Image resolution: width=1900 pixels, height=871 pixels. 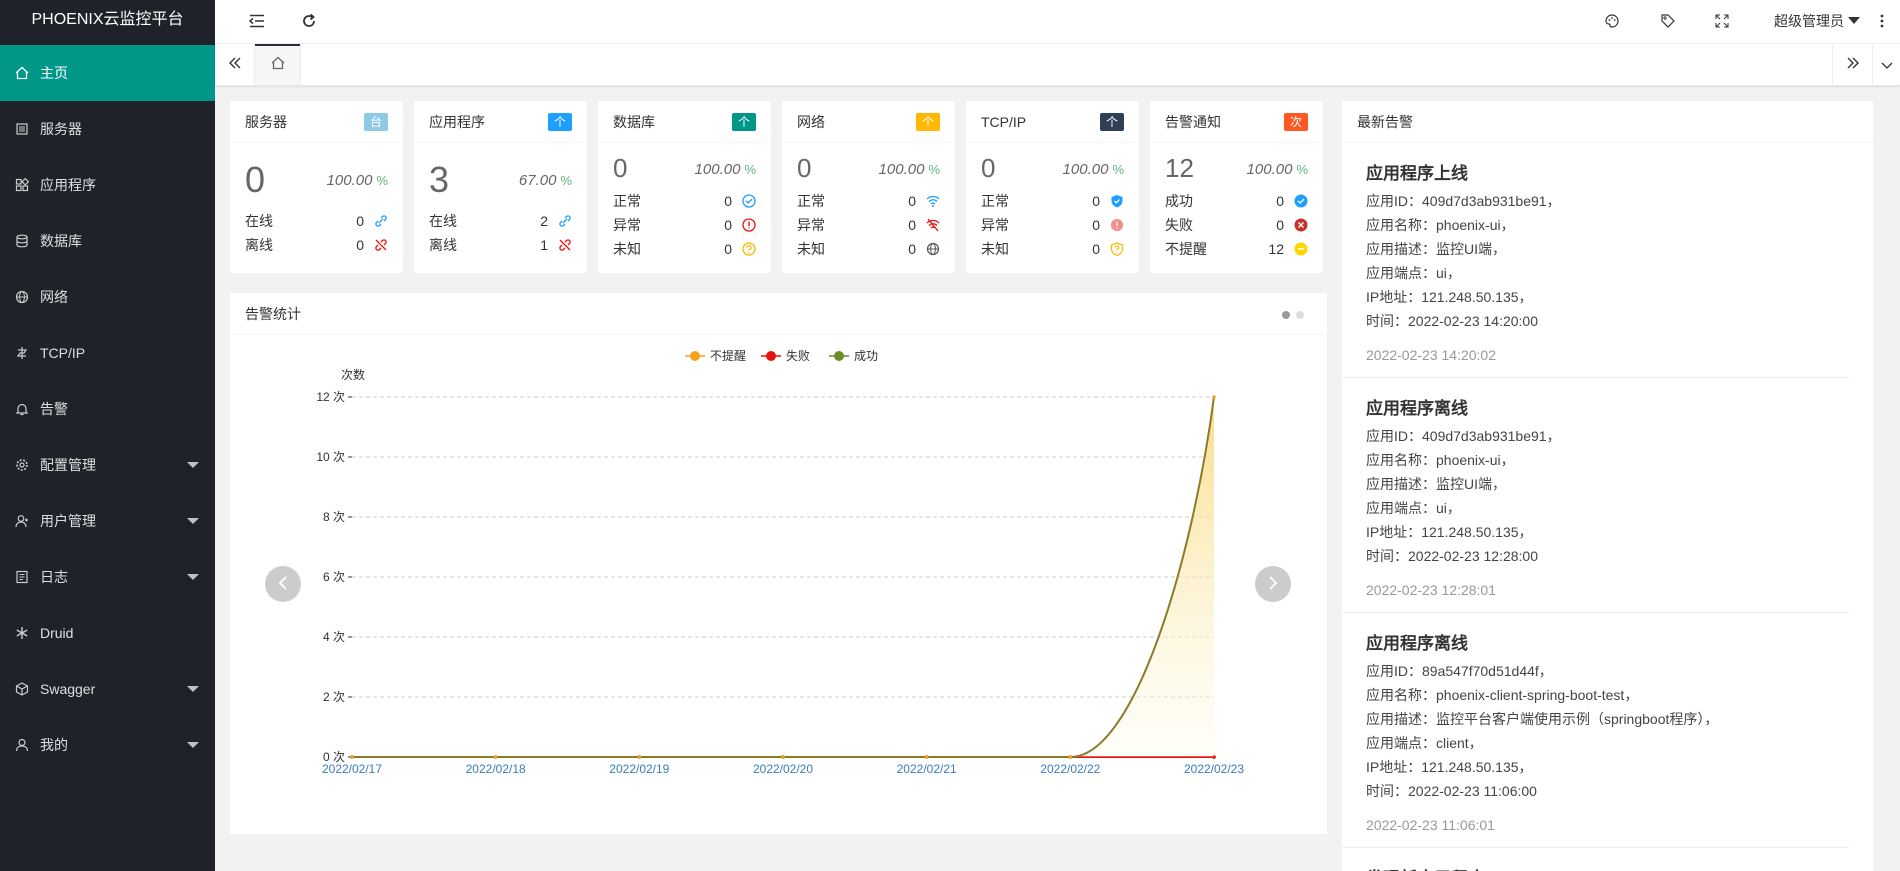 What do you see at coordinates (54, 745) in the screenshot?
I see `sidebar-item-label: 我的` at bounding box center [54, 745].